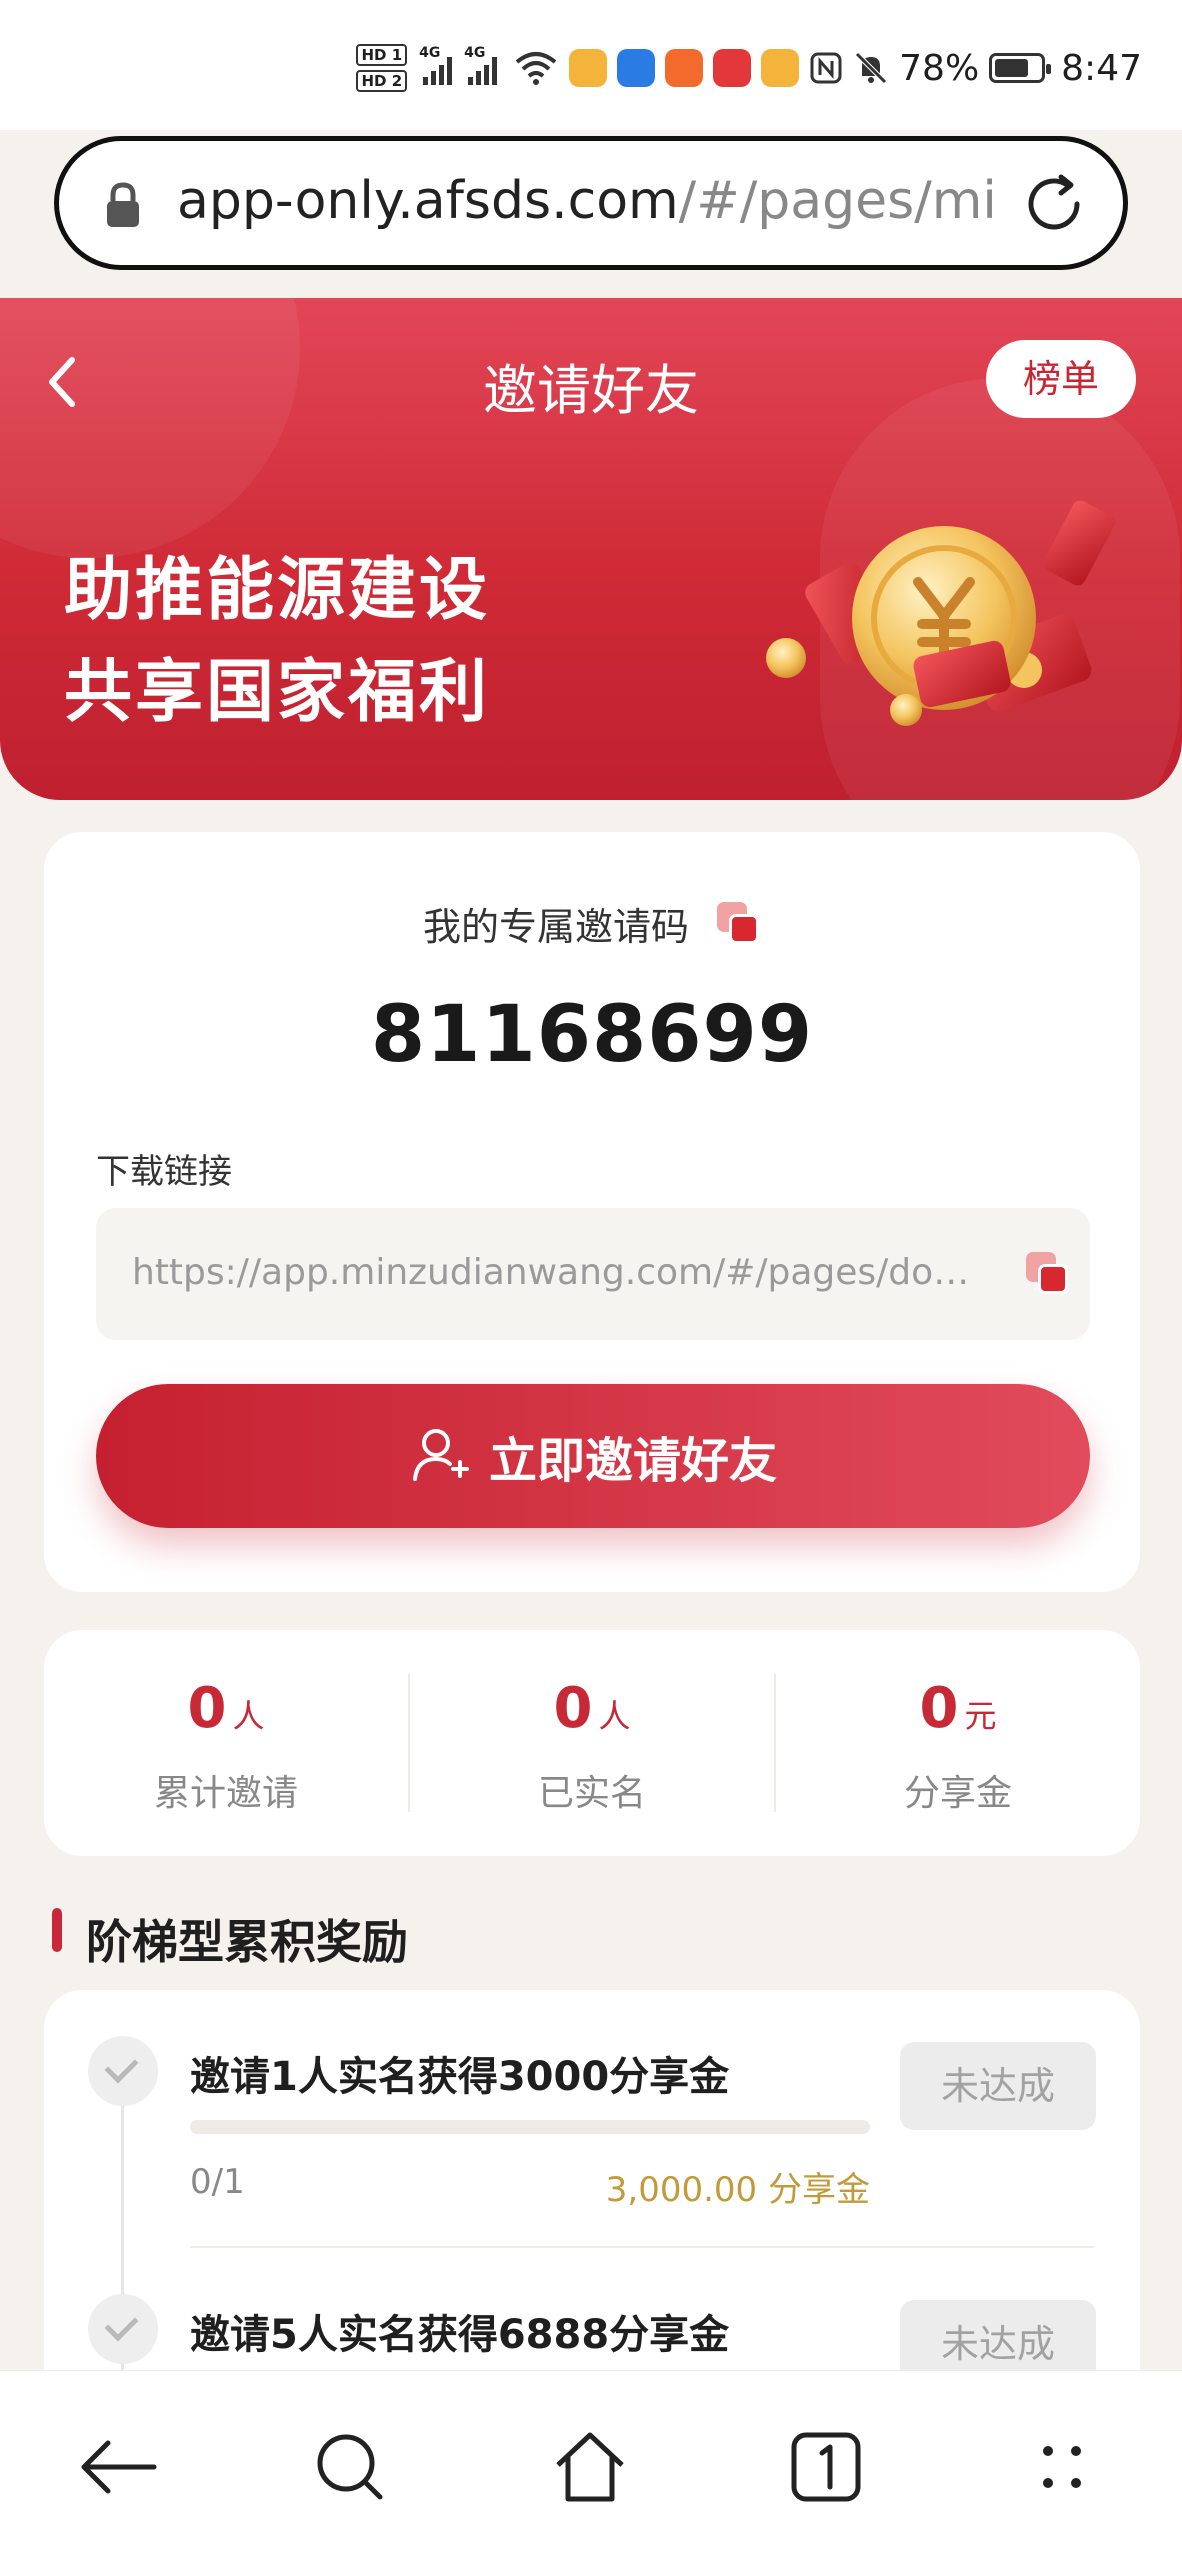  What do you see at coordinates (350, 2467) in the screenshot?
I see `search-icon` at bounding box center [350, 2467].